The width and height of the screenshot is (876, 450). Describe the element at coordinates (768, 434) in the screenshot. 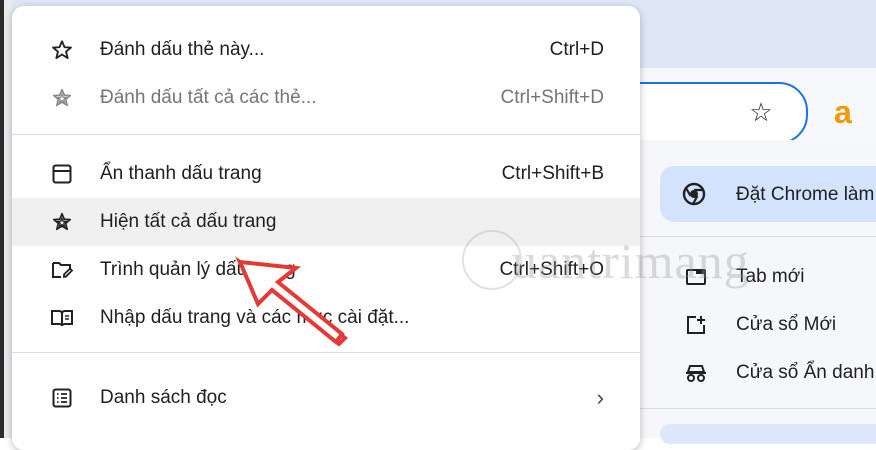

I see `profile-pill` at that location.